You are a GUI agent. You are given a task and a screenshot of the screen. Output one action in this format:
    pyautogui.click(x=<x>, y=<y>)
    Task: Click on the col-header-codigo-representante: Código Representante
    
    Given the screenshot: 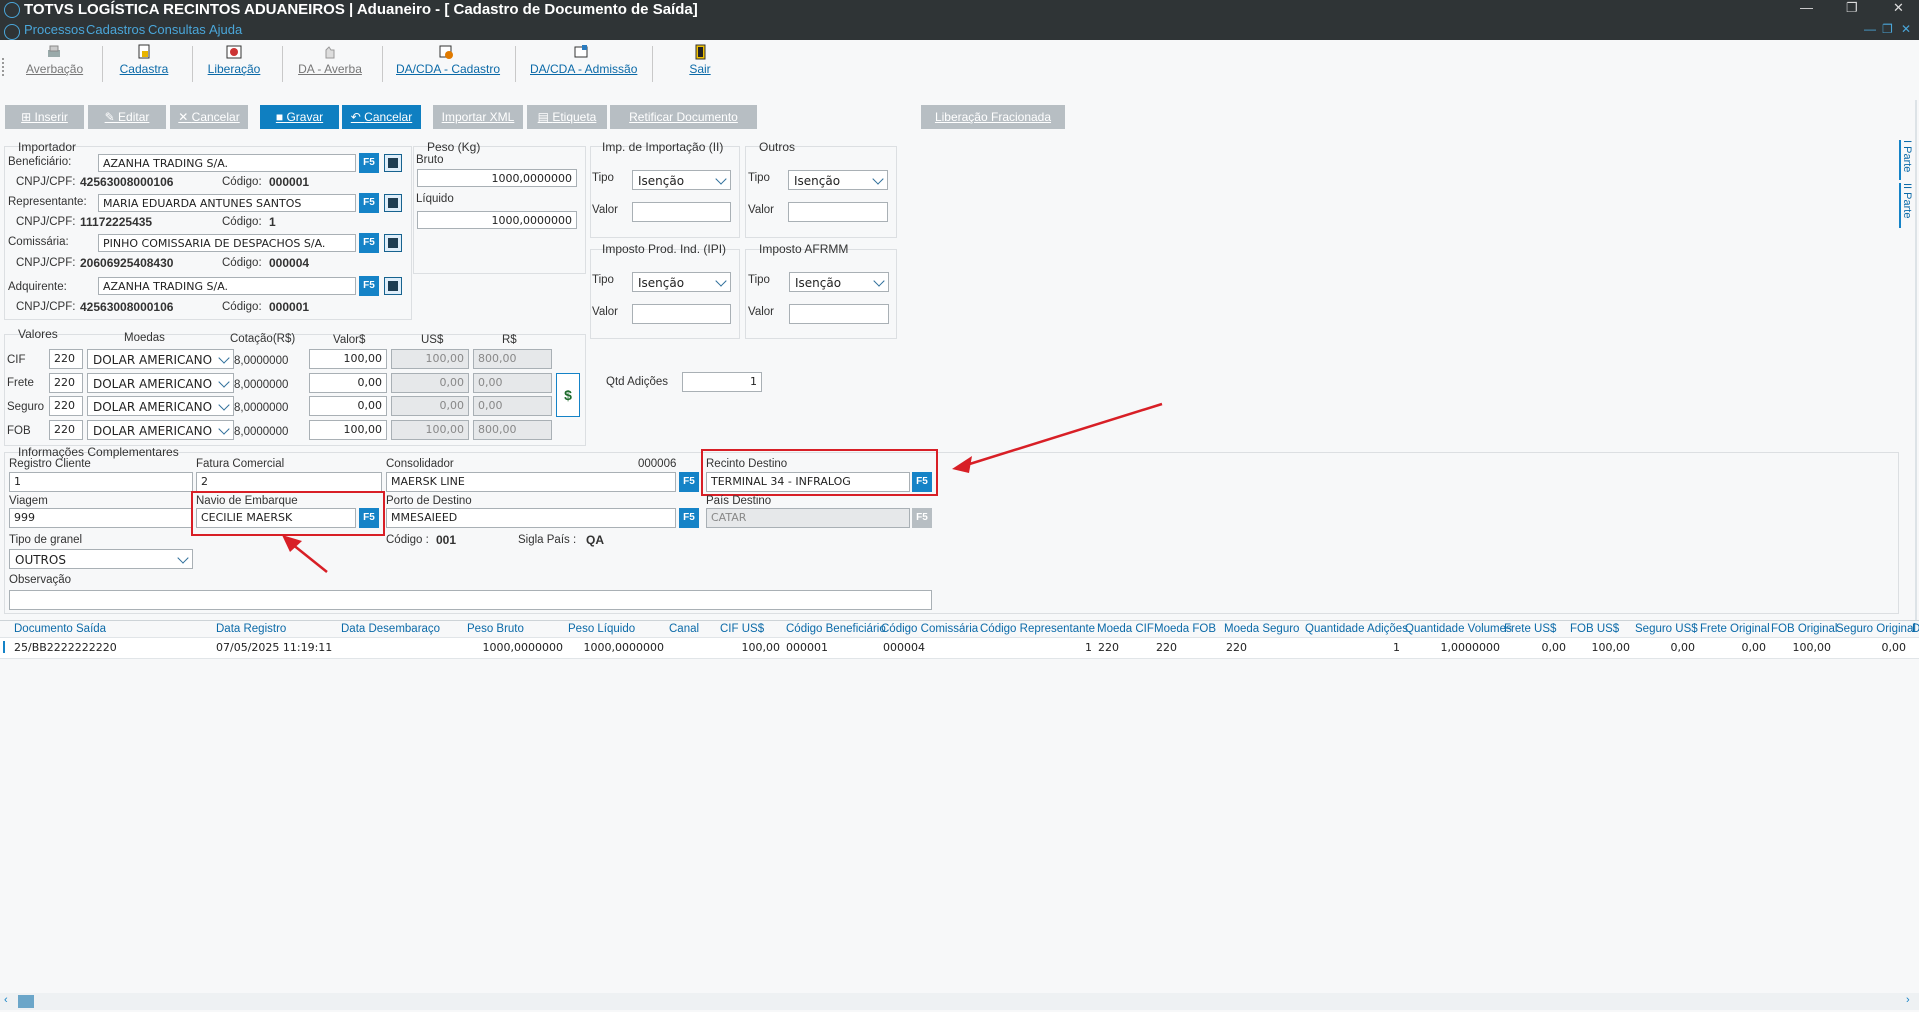 What is the action you would take?
    pyautogui.click(x=1037, y=629)
    